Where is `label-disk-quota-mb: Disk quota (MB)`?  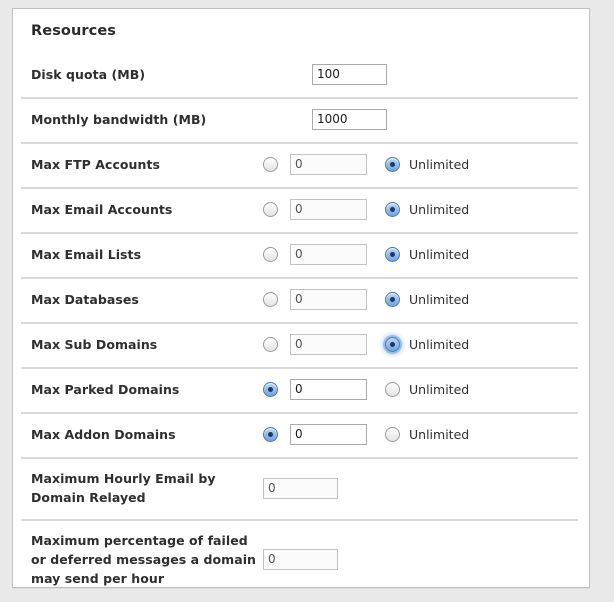
label-disk-quota-mb: Disk quota (MB) is located at coordinates (88, 74).